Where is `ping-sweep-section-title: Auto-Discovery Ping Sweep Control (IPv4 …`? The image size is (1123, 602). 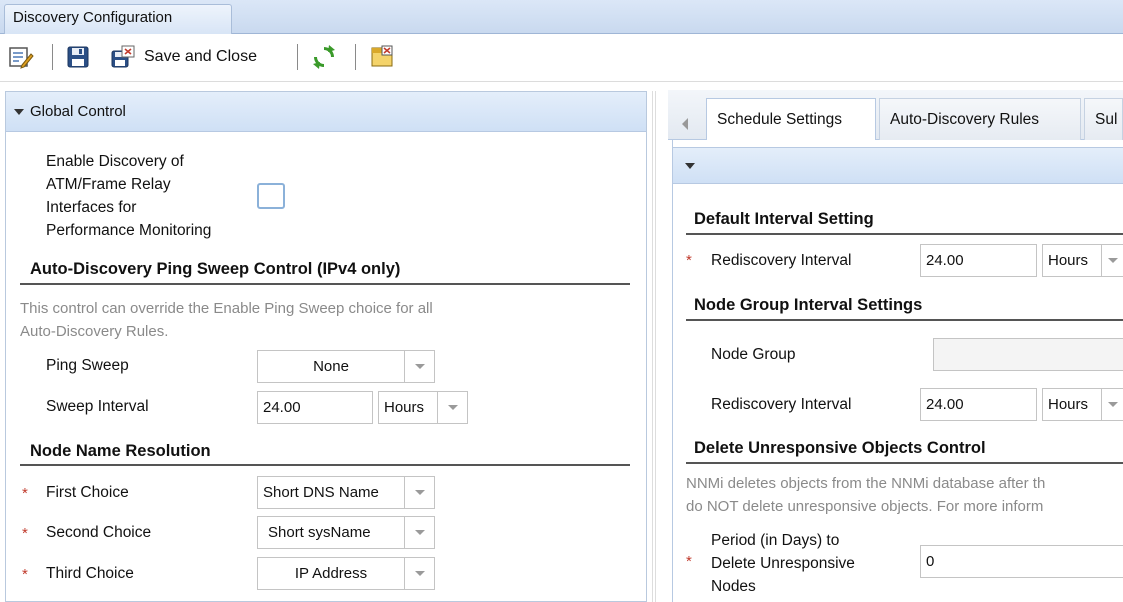 ping-sweep-section-title: Auto-Discovery Ping Sweep Control (IPv4 … is located at coordinates (215, 269).